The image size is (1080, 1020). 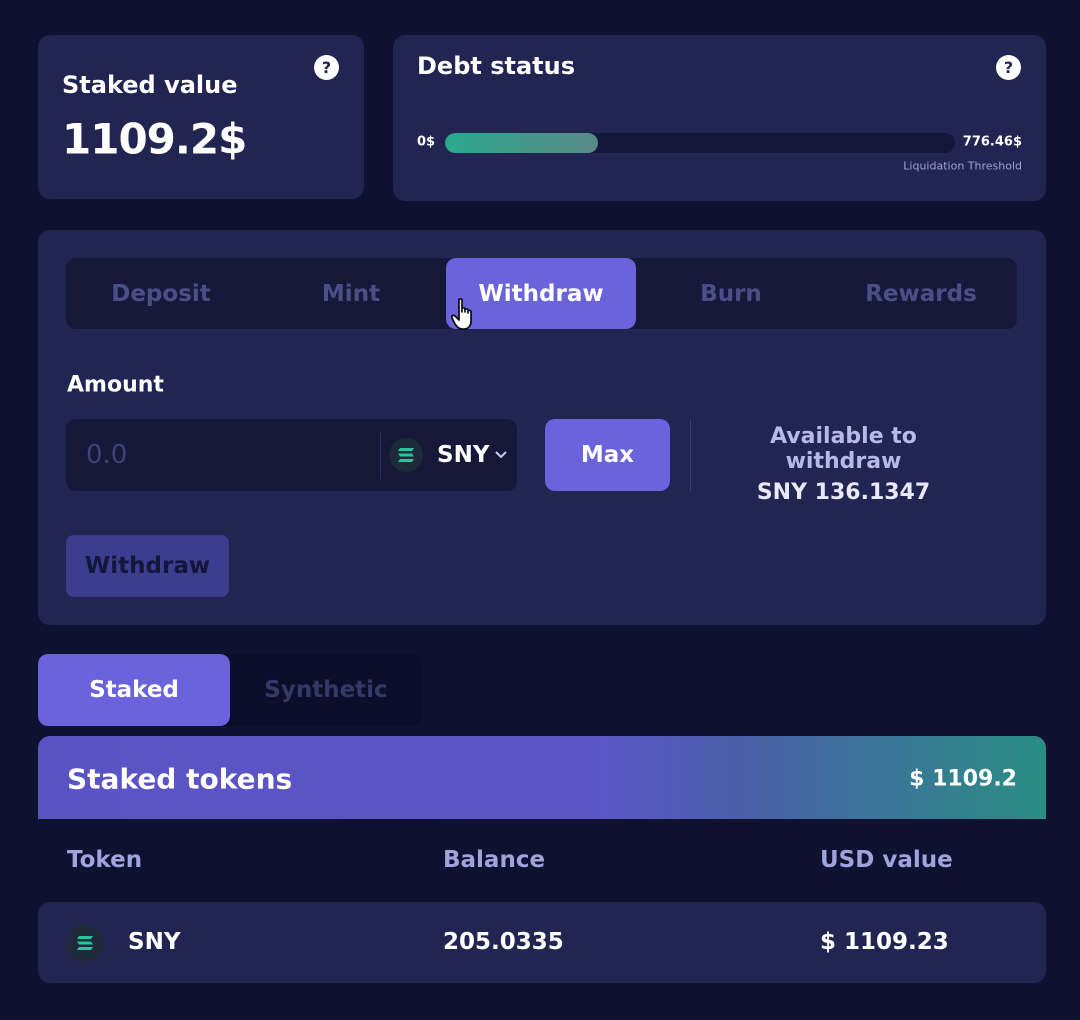 I want to click on debt-min-label: 0$, so click(x=426, y=142).